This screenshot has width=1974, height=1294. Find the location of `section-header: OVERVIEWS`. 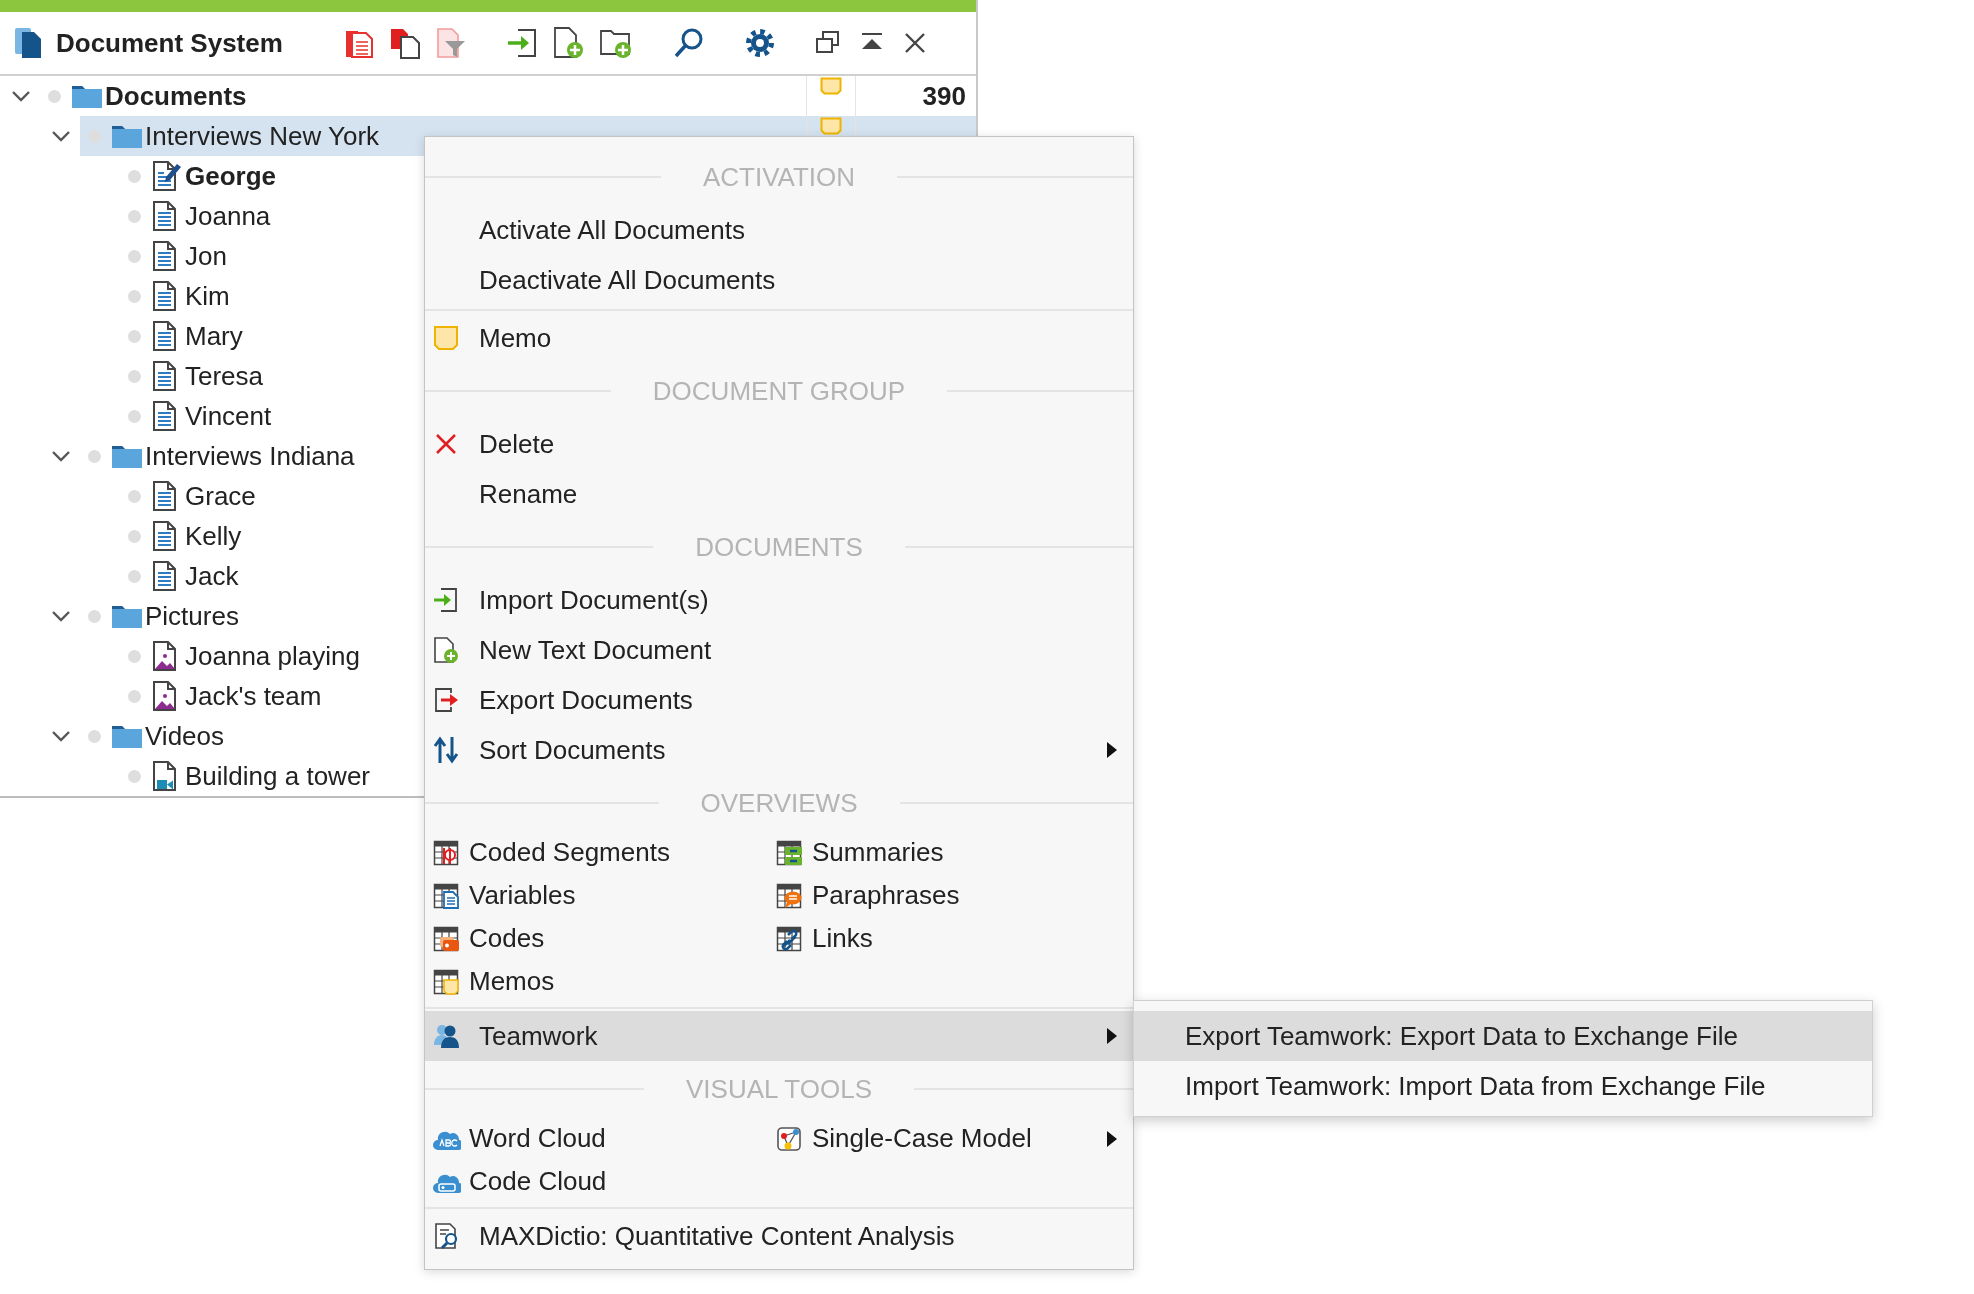

section-header: OVERVIEWS is located at coordinates (779, 803).